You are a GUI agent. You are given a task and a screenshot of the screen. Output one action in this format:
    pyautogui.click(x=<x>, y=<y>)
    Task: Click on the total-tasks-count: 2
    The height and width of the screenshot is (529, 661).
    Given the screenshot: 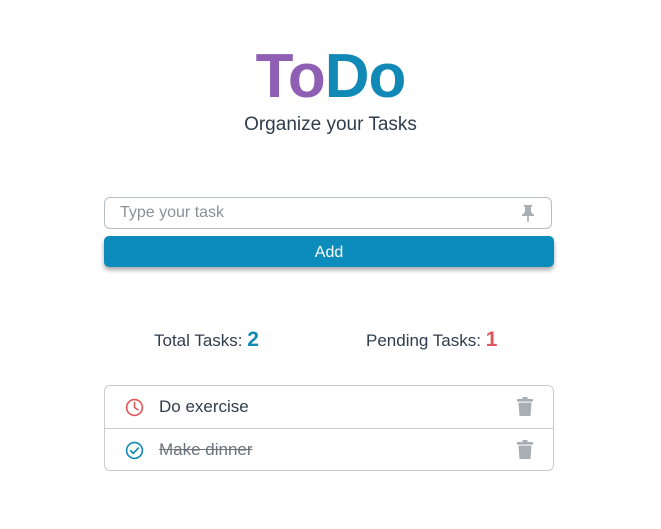 What is the action you would take?
    pyautogui.click(x=253, y=339)
    